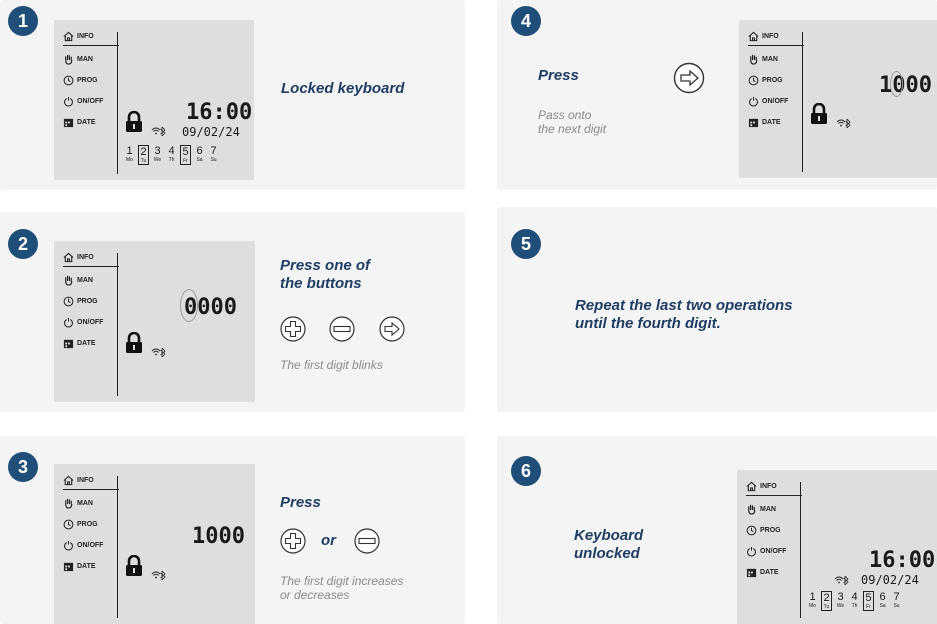 The image size is (937, 624). What do you see at coordinates (129, 154) in the screenshot?
I see `day-mo: 1 Mo` at bounding box center [129, 154].